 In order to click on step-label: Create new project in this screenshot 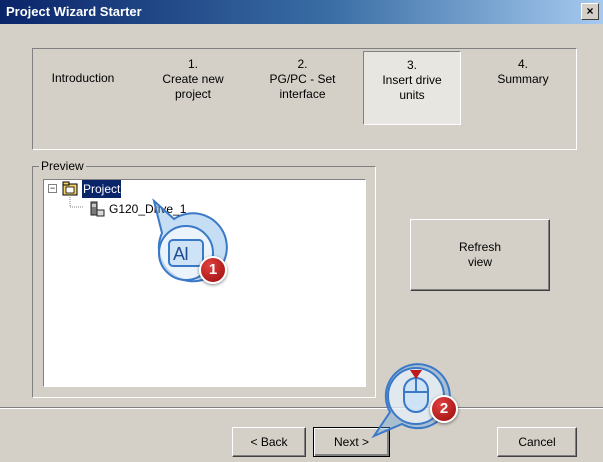, I will do `click(193, 86)`.